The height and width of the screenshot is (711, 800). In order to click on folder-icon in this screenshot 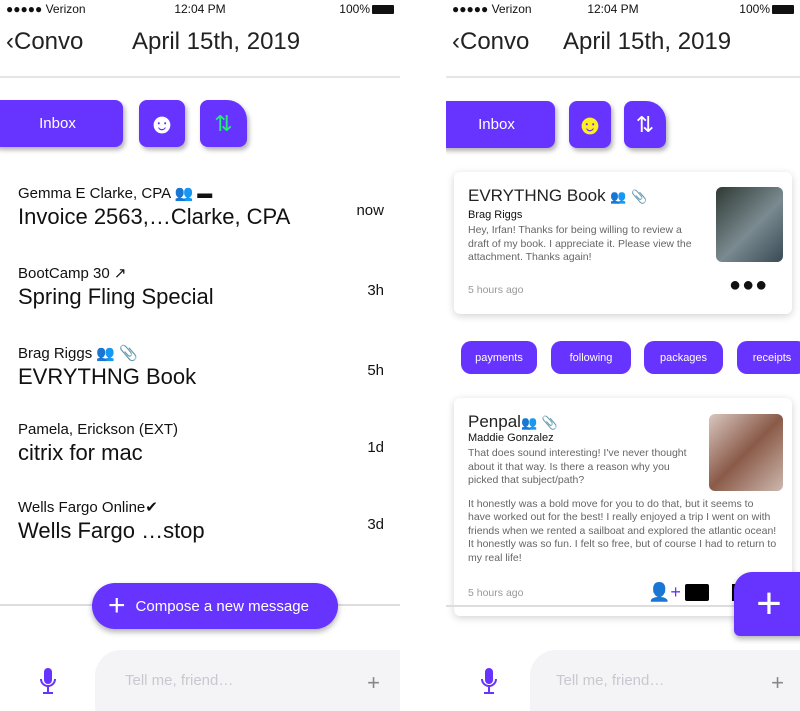, I will do `click(697, 592)`.